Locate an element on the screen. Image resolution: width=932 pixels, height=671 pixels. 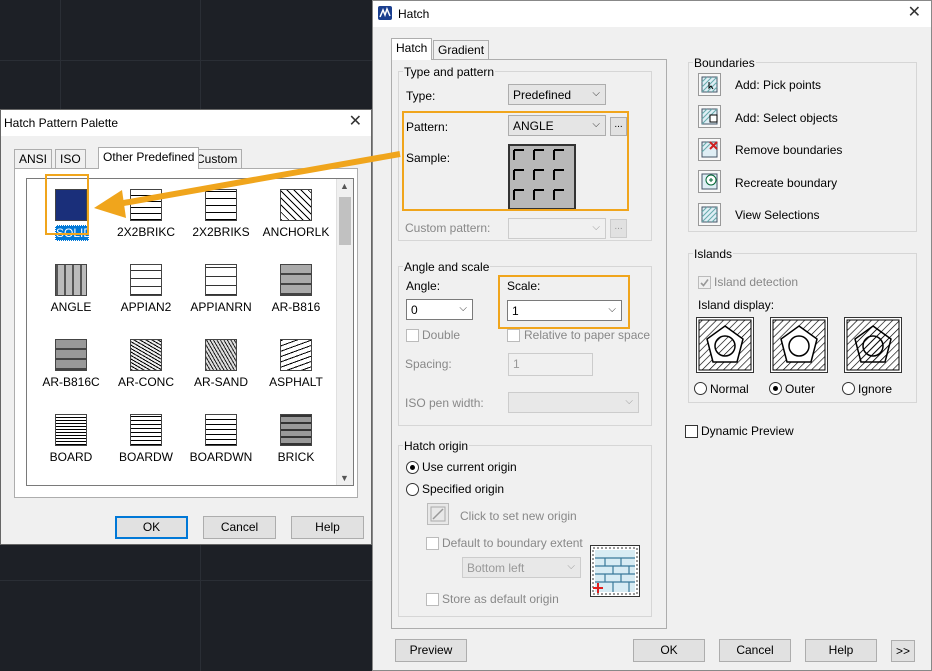
tab-hatch: Hatch is located at coordinates (412, 49).